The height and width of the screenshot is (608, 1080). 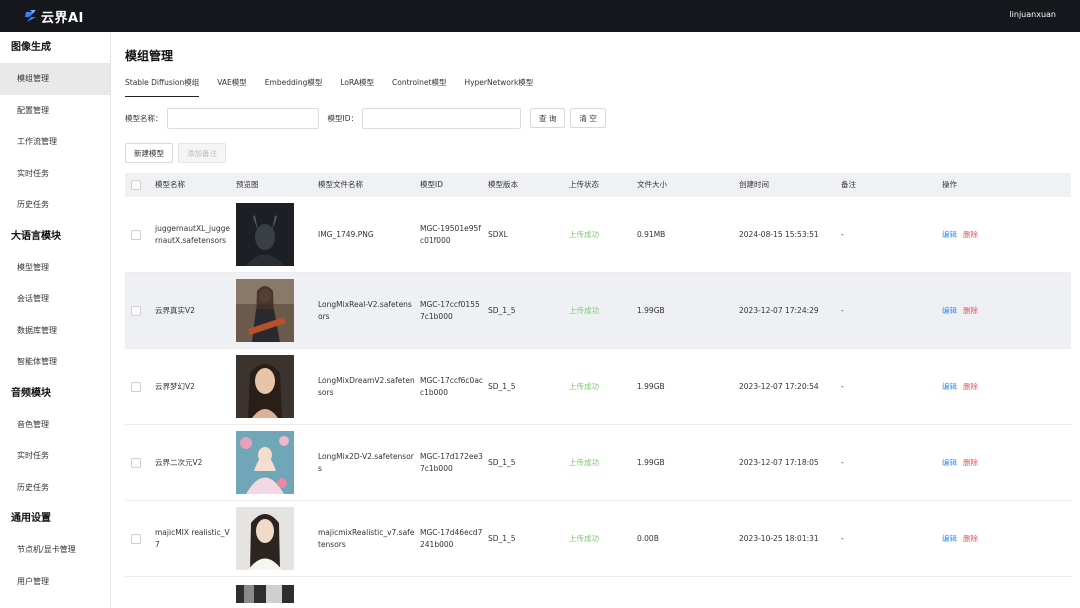 What do you see at coordinates (652, 184) in the screenshot?
I see `header-file-size: 文件大小` at bounding box center [652, 184].